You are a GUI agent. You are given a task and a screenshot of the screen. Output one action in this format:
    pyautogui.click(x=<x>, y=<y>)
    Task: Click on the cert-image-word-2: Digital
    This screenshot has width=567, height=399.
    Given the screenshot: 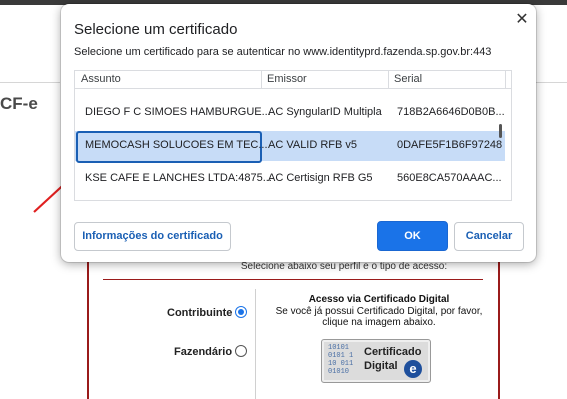 What is the action you would take?
    pyautogui.click(x=381, y=366)
    